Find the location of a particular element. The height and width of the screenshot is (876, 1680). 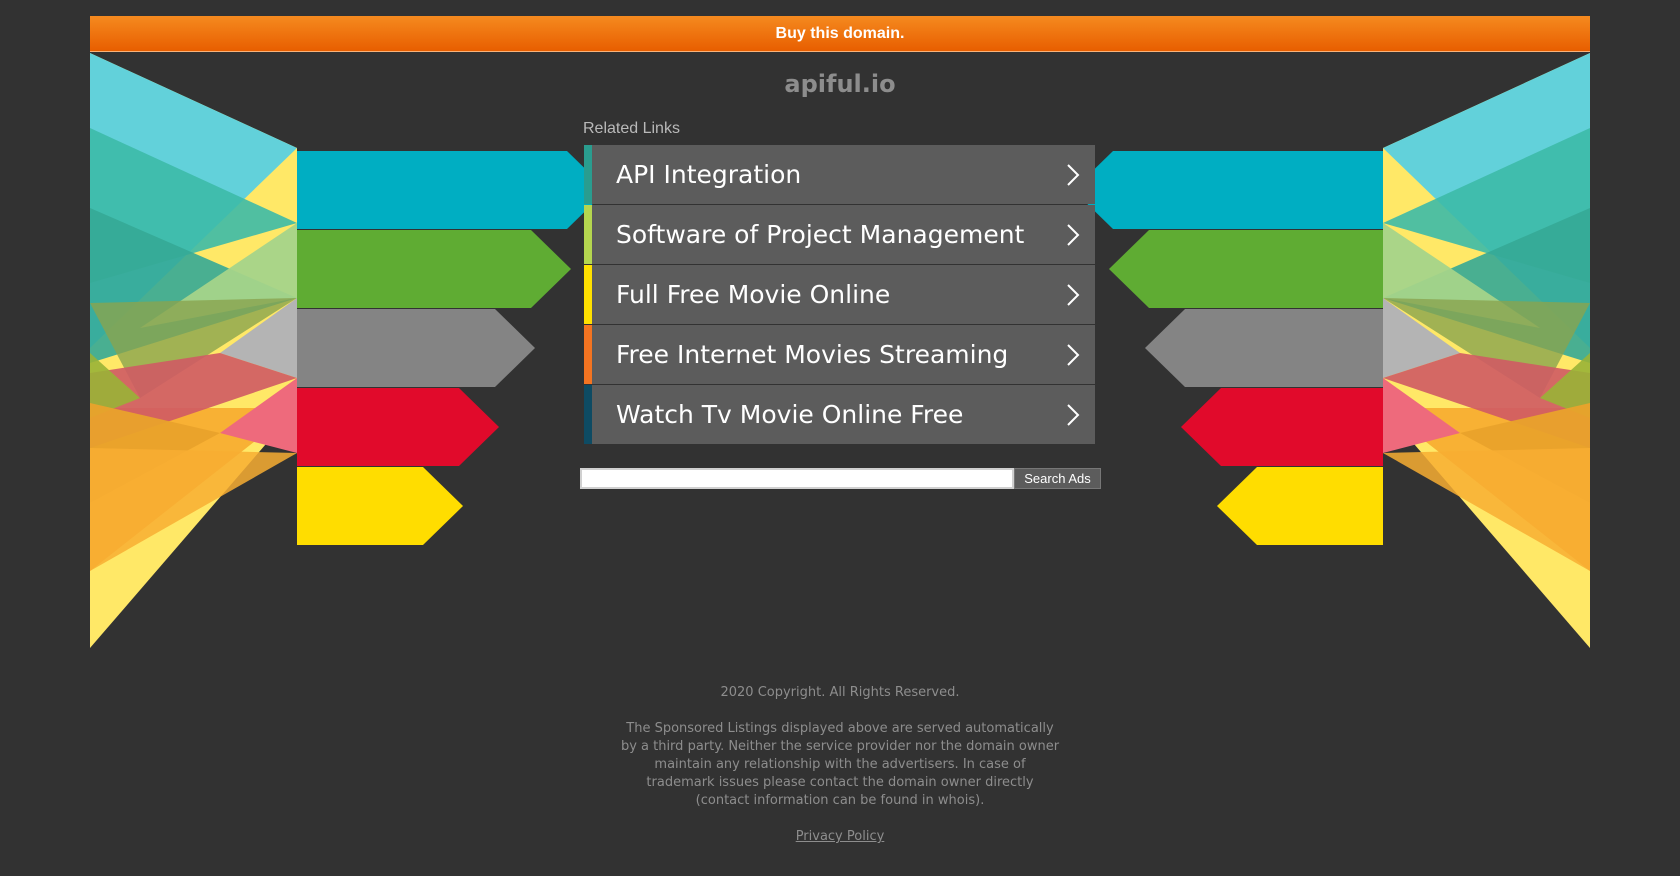

related-link-label: Free Internet Movies Streaming is located at coordinates (812, 354).